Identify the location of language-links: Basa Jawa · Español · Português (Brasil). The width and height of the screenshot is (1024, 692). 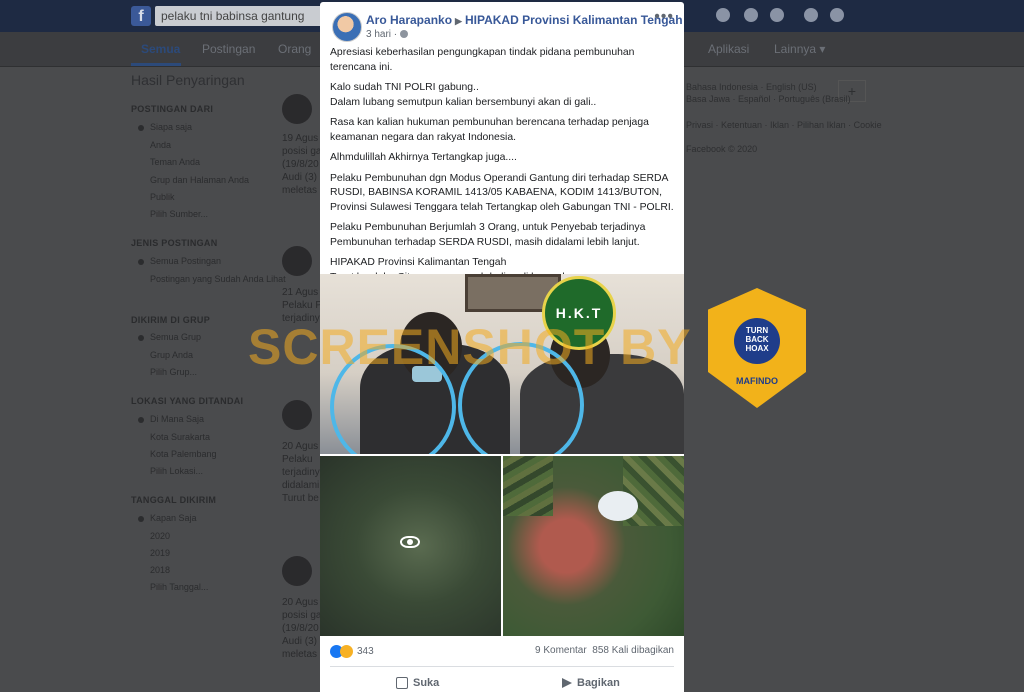
(768, 99).